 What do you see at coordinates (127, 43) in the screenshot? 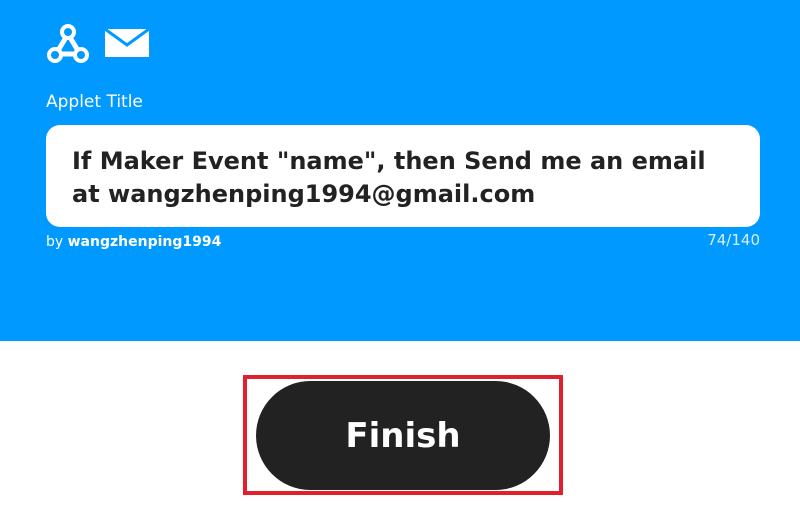
I see `email-icon` at bounding box center [127, 43].